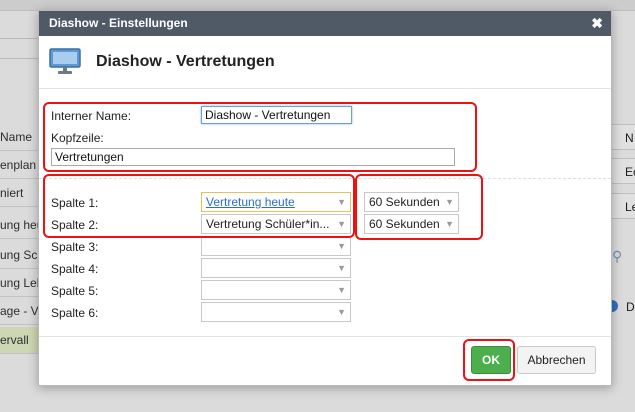 The image size is (635, 412). Describe the element at coordinates (276, 290) in the screenshot. I see `column-5-select: ▼` at that location.